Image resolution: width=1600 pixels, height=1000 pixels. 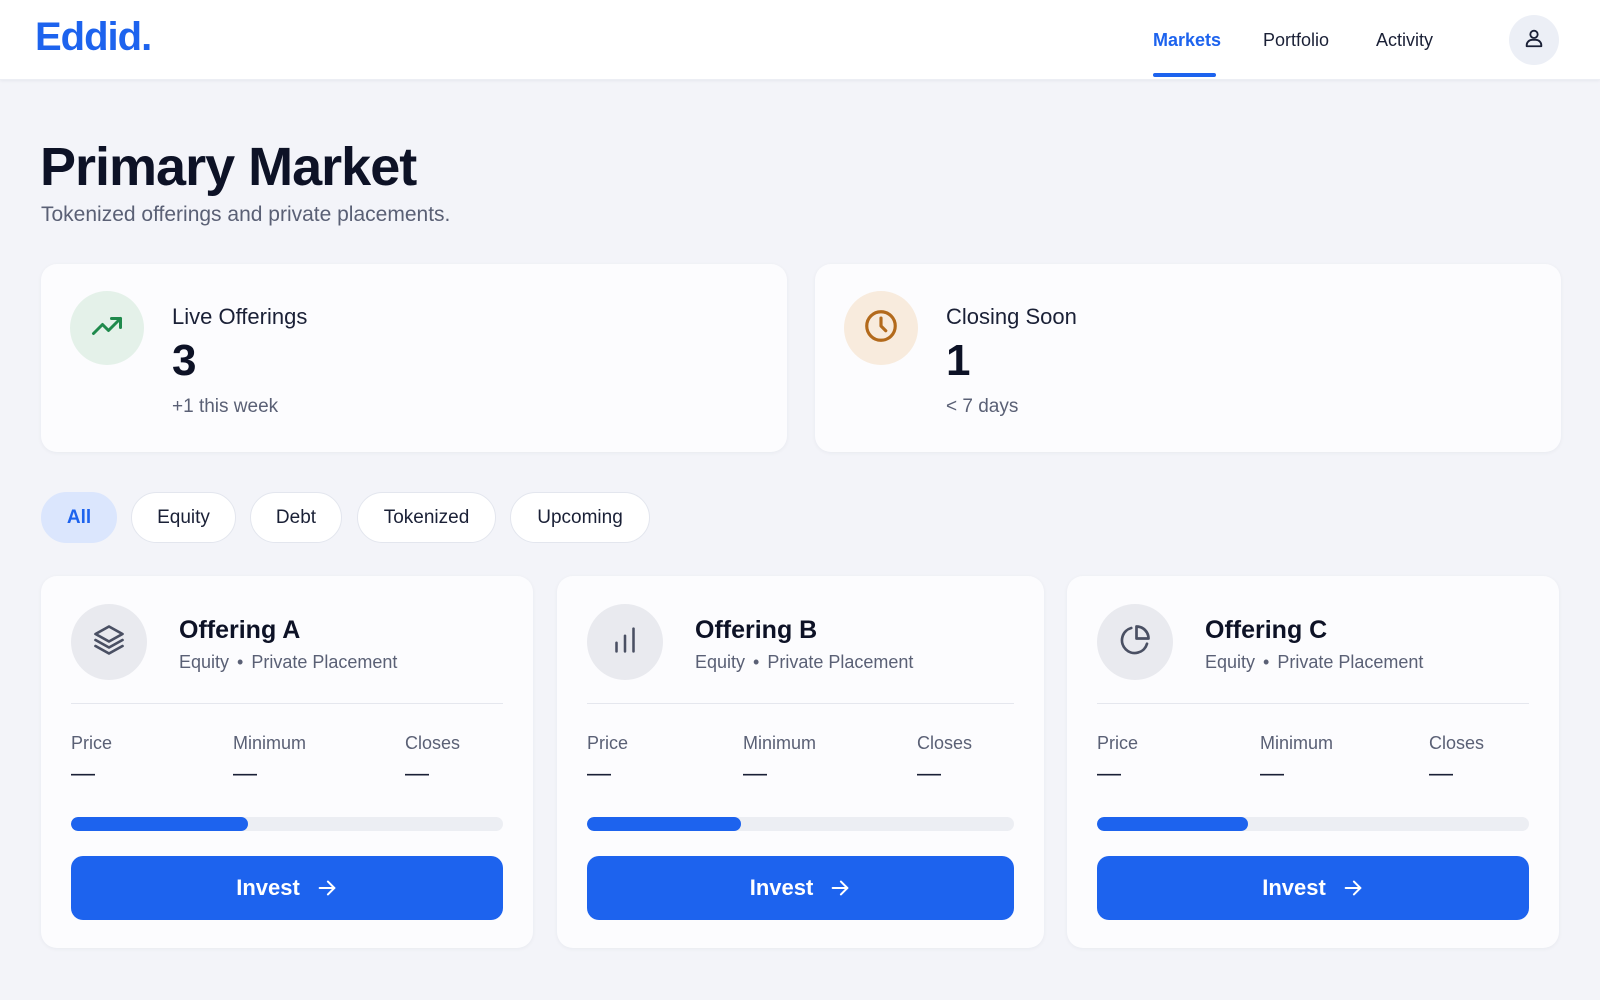 I want to click on bar-chart-icon, so click(x=625, y=642).